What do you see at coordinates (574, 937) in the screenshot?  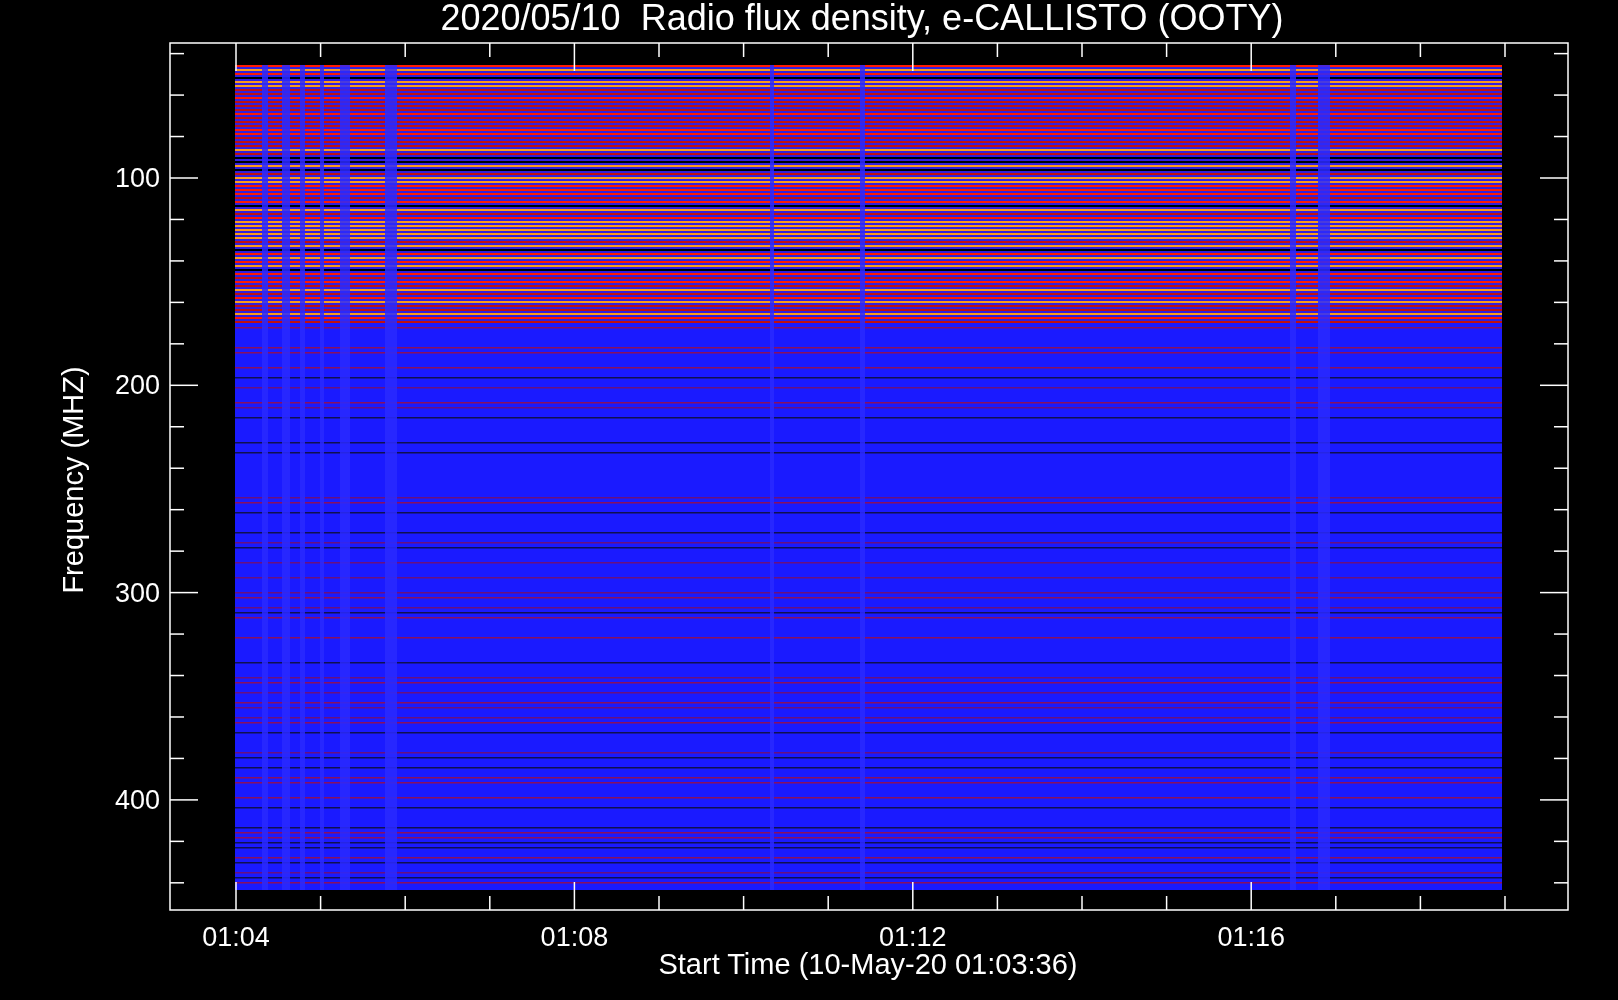 I see `x-tick-label: 01:08` at bounding box center [574, 937].